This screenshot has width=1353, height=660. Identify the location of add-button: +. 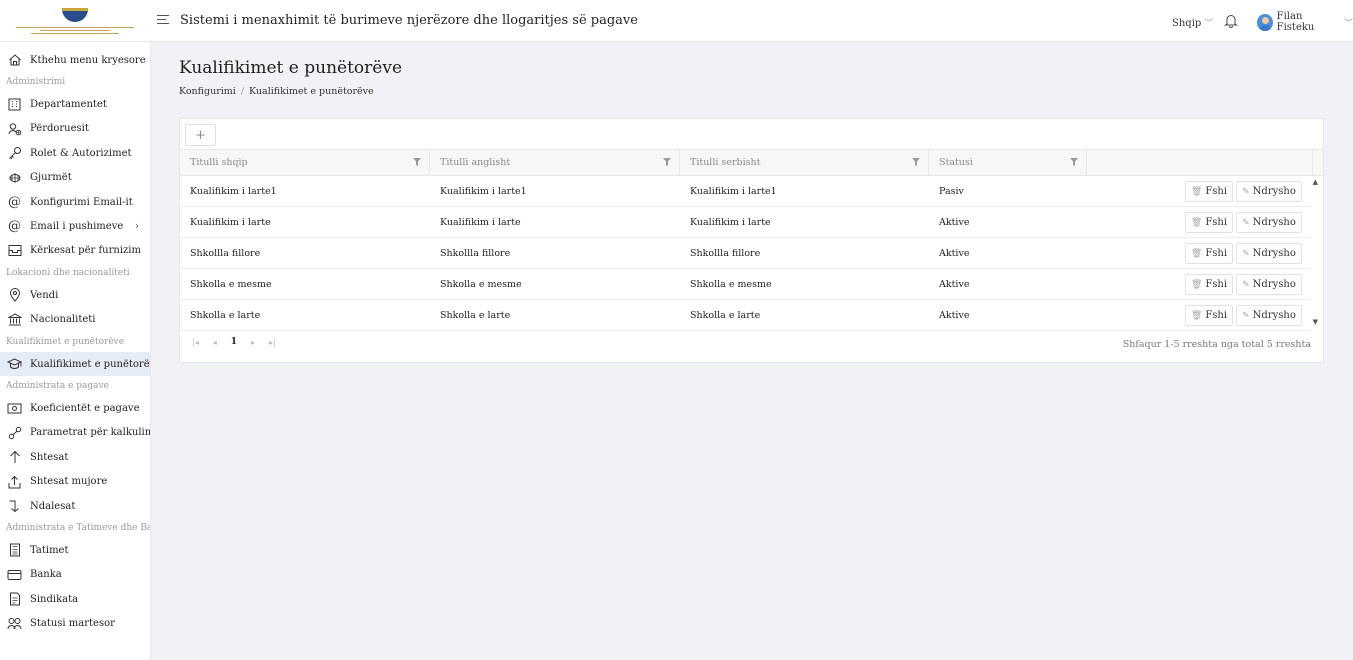
(200, 135).